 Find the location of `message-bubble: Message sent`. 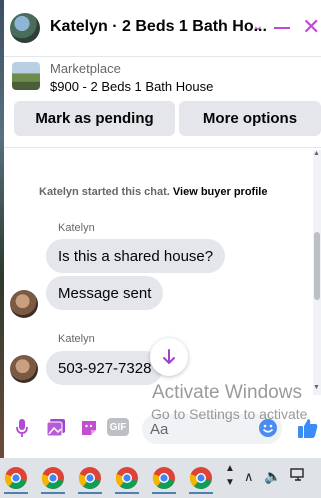

message-bubble: Message sent is located at coordinates (105, 293).